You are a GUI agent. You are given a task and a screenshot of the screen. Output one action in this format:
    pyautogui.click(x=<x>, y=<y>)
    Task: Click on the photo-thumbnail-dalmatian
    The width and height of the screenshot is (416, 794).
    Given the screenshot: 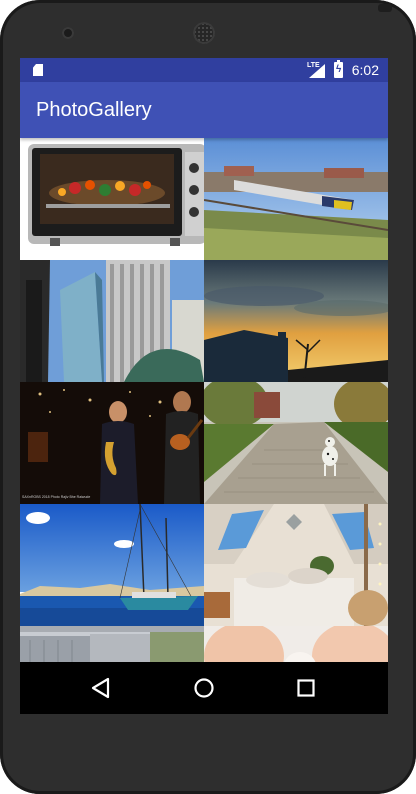 What is the action you would take?
    pyautogui.click(x=296, y=443)
    